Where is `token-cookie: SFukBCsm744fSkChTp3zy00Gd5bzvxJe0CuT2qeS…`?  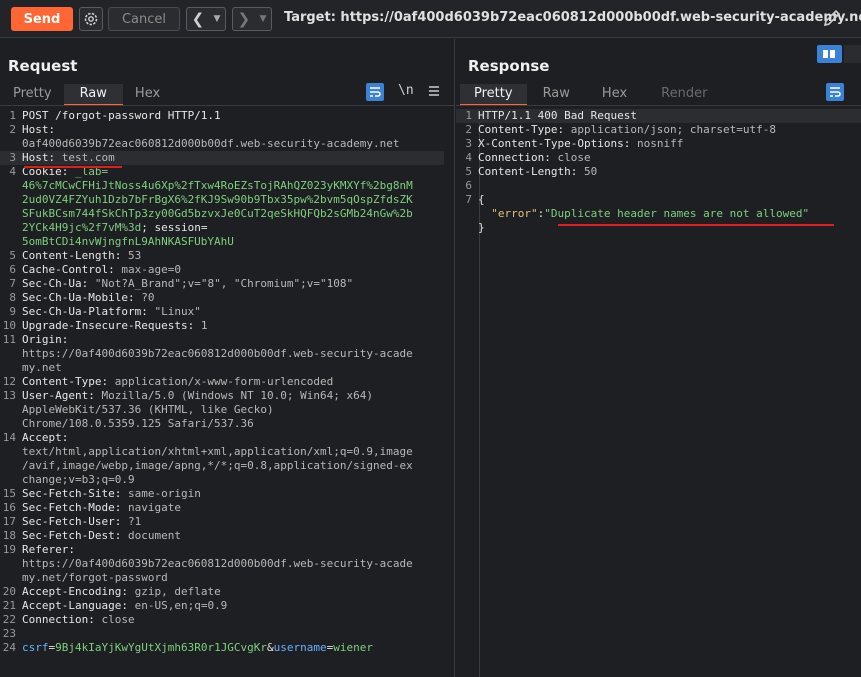 token-cookie: SFukBCsm744fSkChTp3zy00Gd5bzvxJe0CuT2qeS… is located at coordinates (217, 213).